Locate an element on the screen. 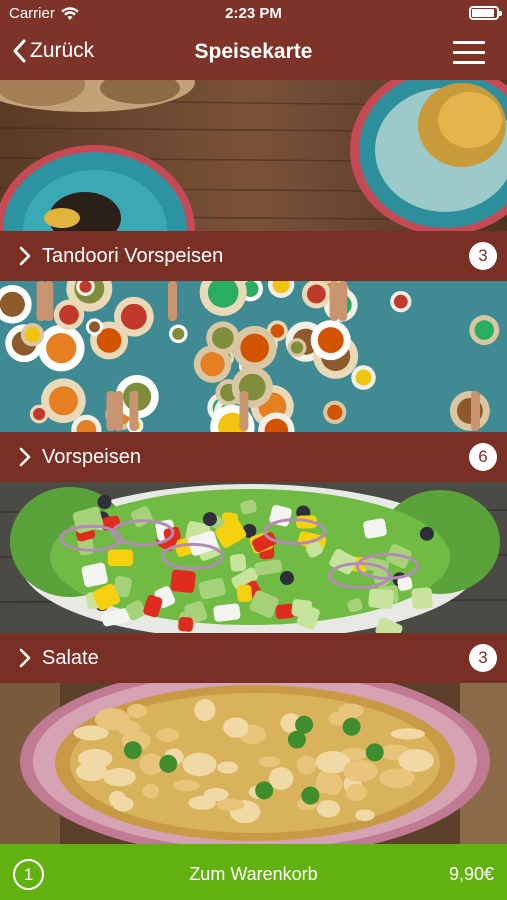  status-bar: Carrier 2:23 PM is located at coordinates (253, 14).